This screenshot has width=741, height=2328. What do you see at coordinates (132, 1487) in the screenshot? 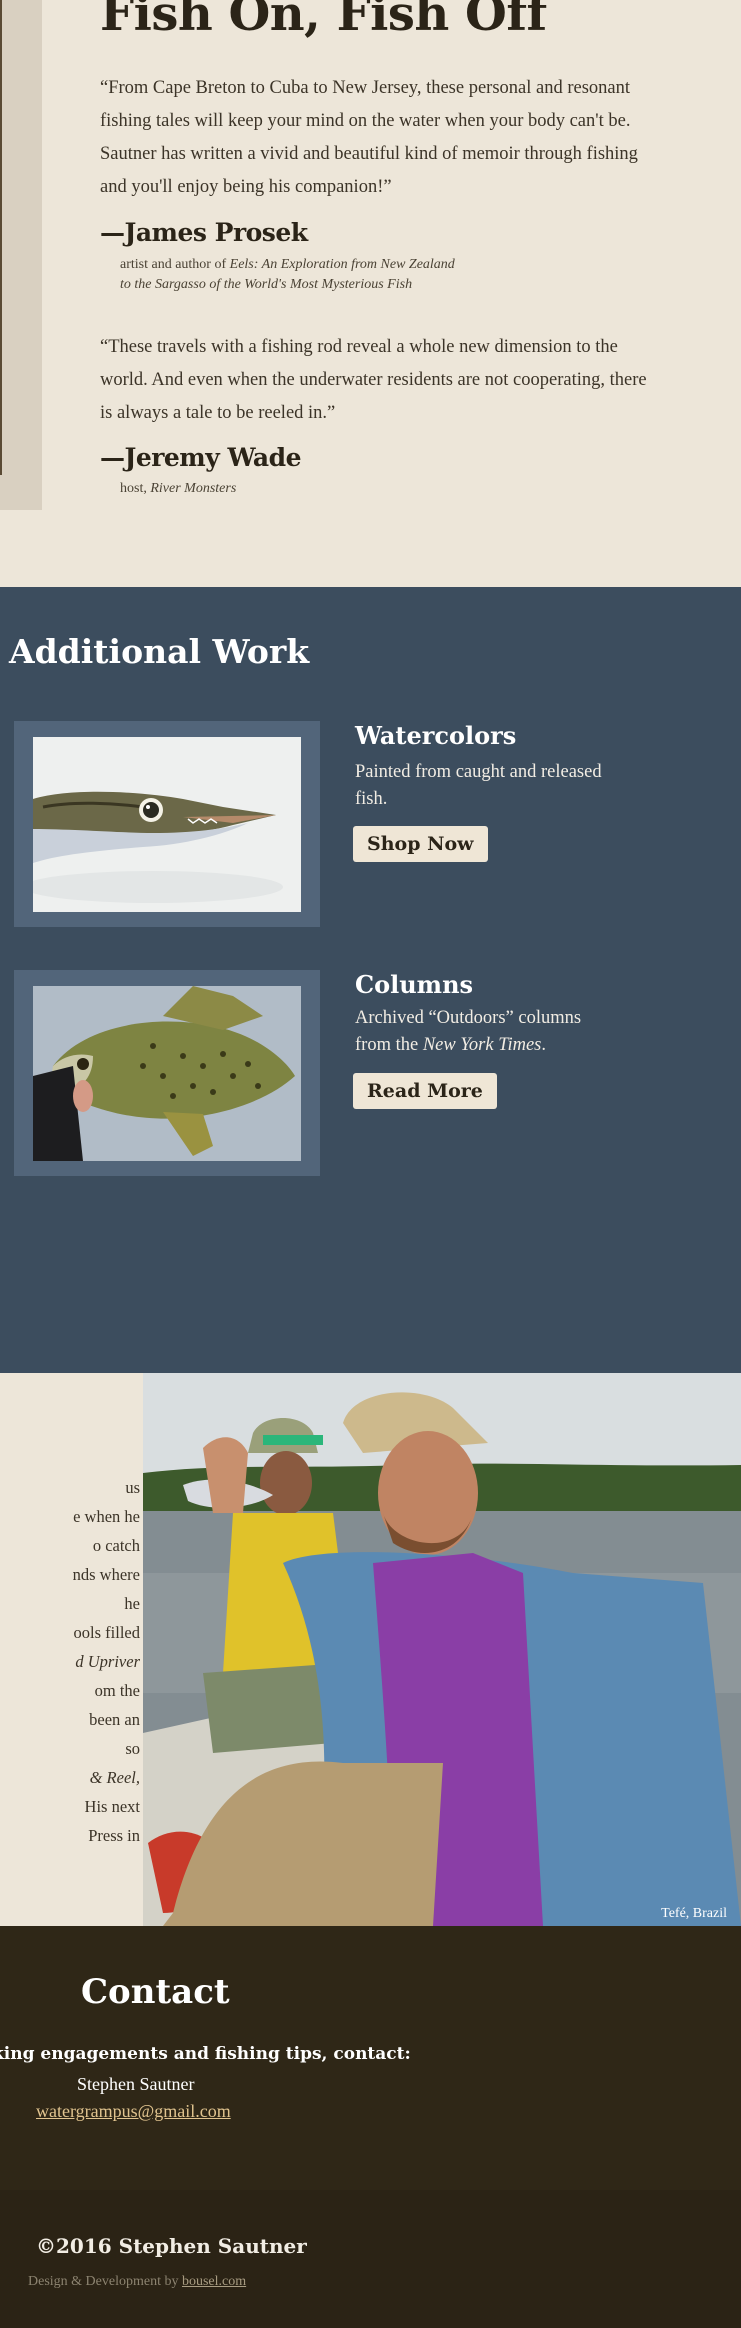
I see `about-text-line: us` at bounding box center [132, 1487].